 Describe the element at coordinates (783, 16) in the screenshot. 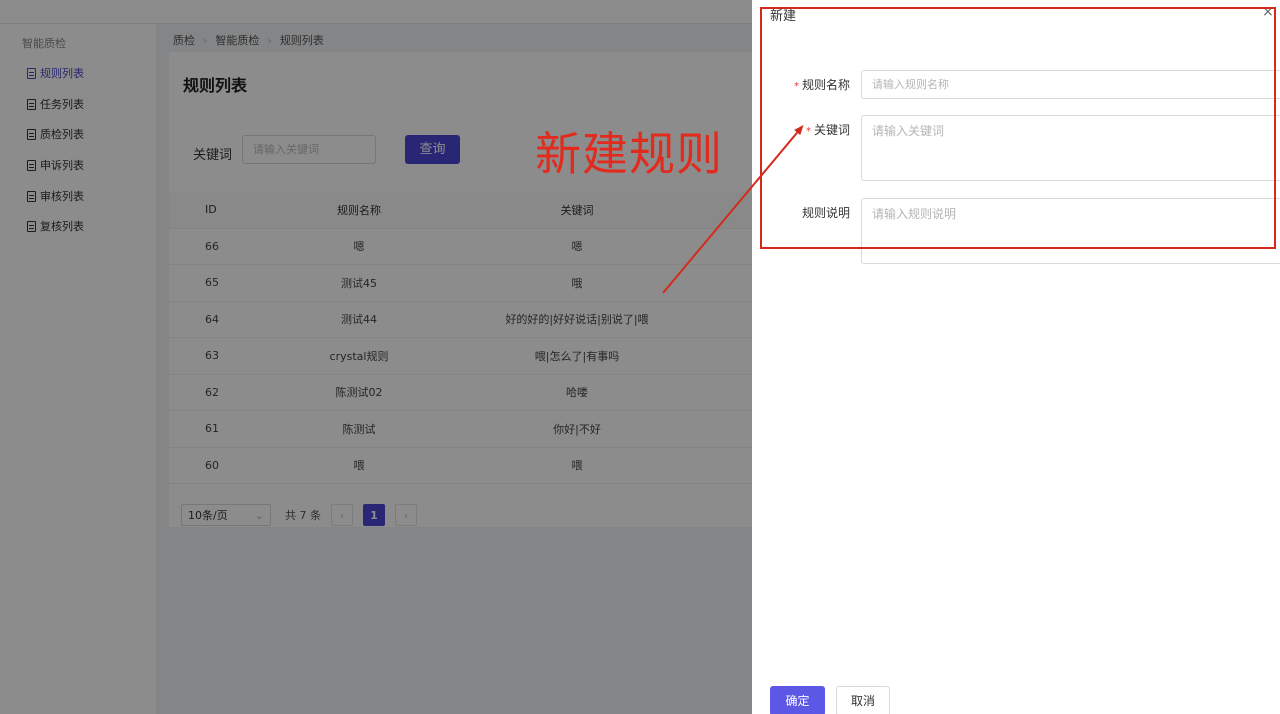

I see `drawer-title: 新建` at that location.